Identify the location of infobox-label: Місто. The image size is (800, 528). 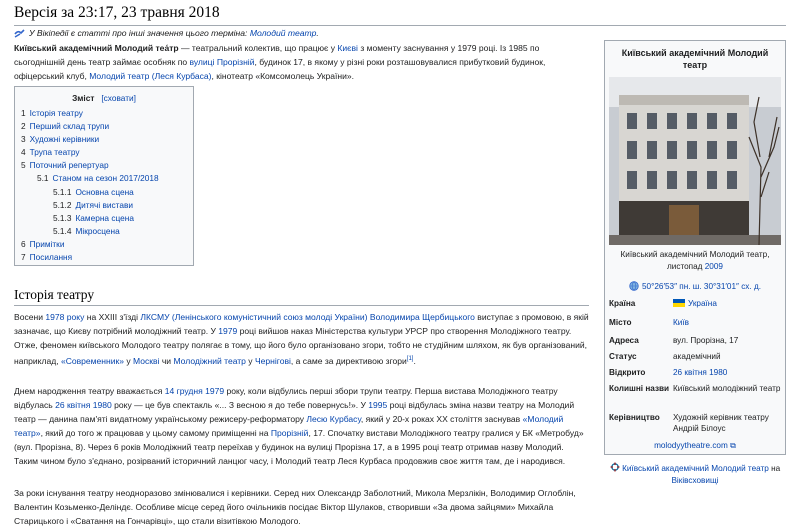
(620, 322).